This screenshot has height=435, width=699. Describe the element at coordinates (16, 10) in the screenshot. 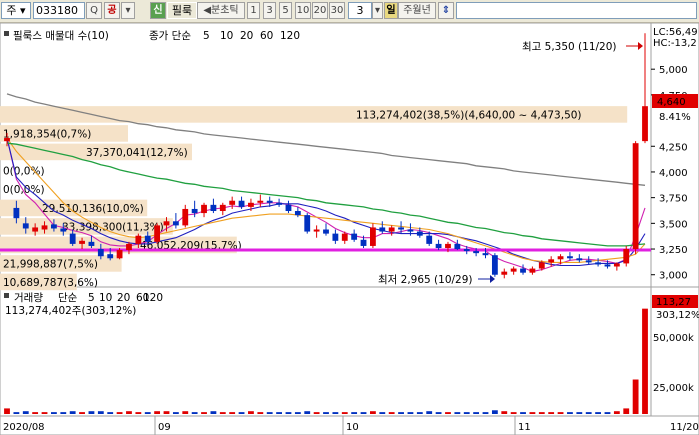

I see `market-select: 주 ▾` at that location.